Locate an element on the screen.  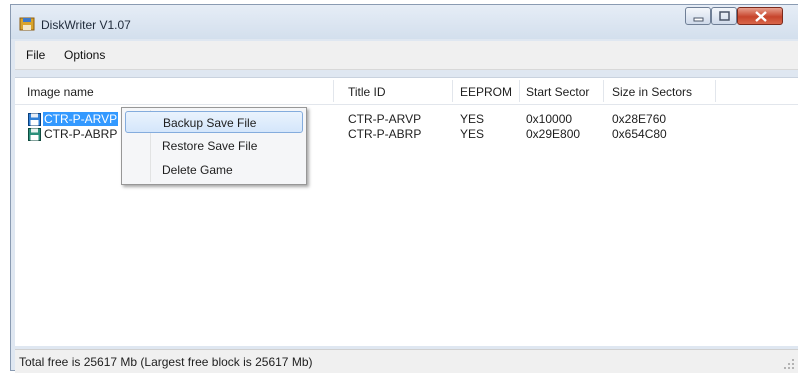
menu-item-backup-save-file: Backup Save File is located at coordinates (214, 122).